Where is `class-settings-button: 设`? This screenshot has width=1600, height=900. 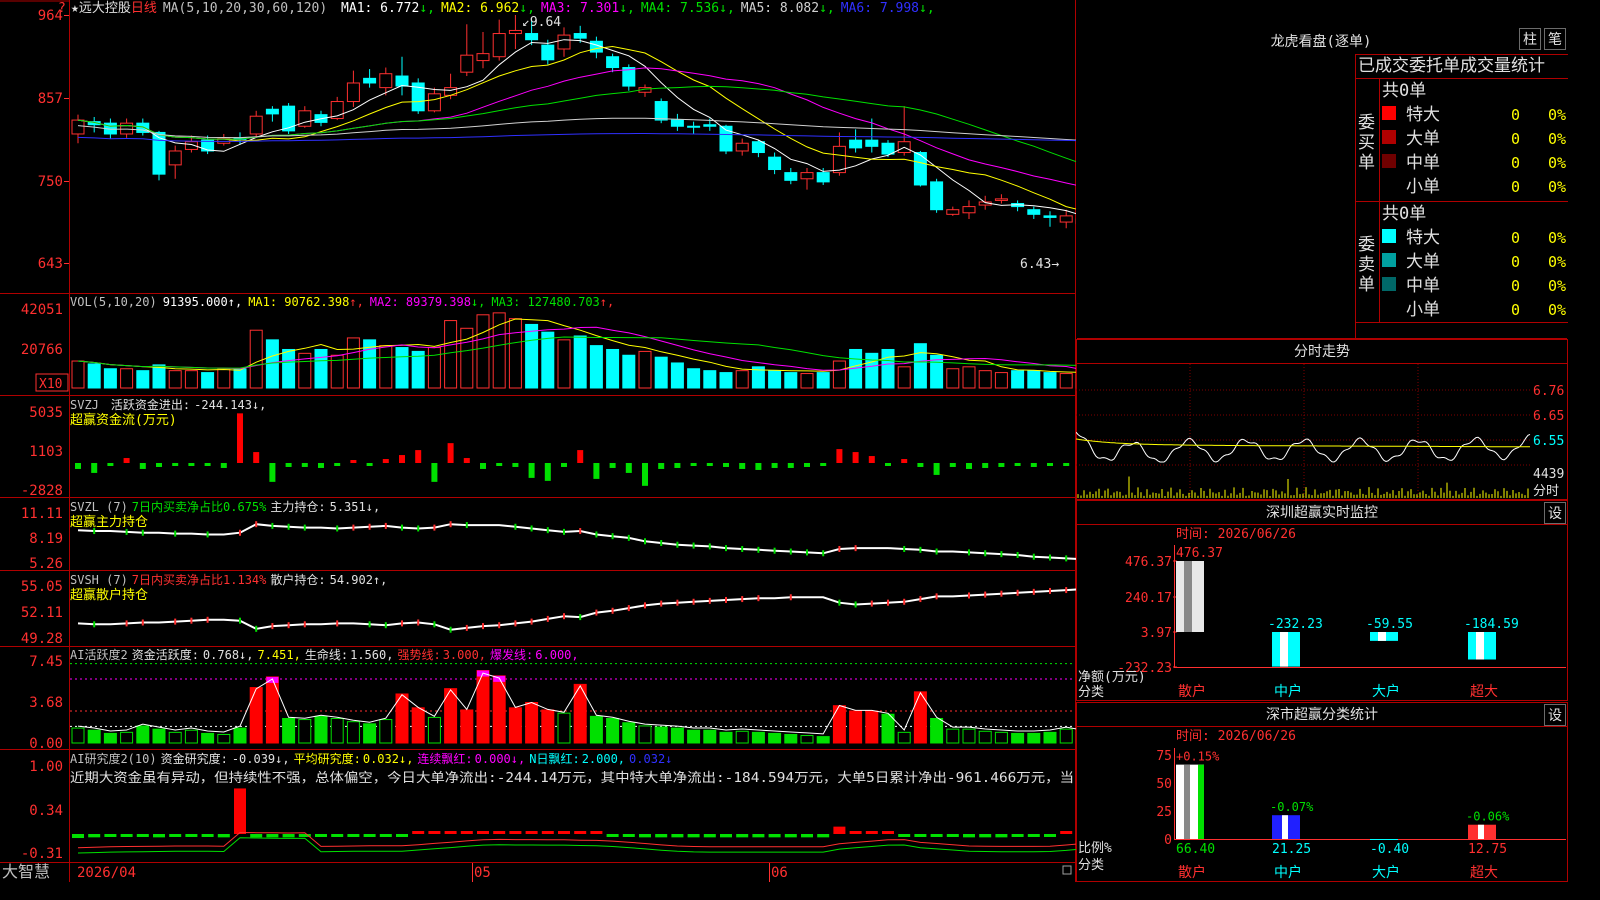 class-settings-button: 设 is located at coordinates (1555, 715).